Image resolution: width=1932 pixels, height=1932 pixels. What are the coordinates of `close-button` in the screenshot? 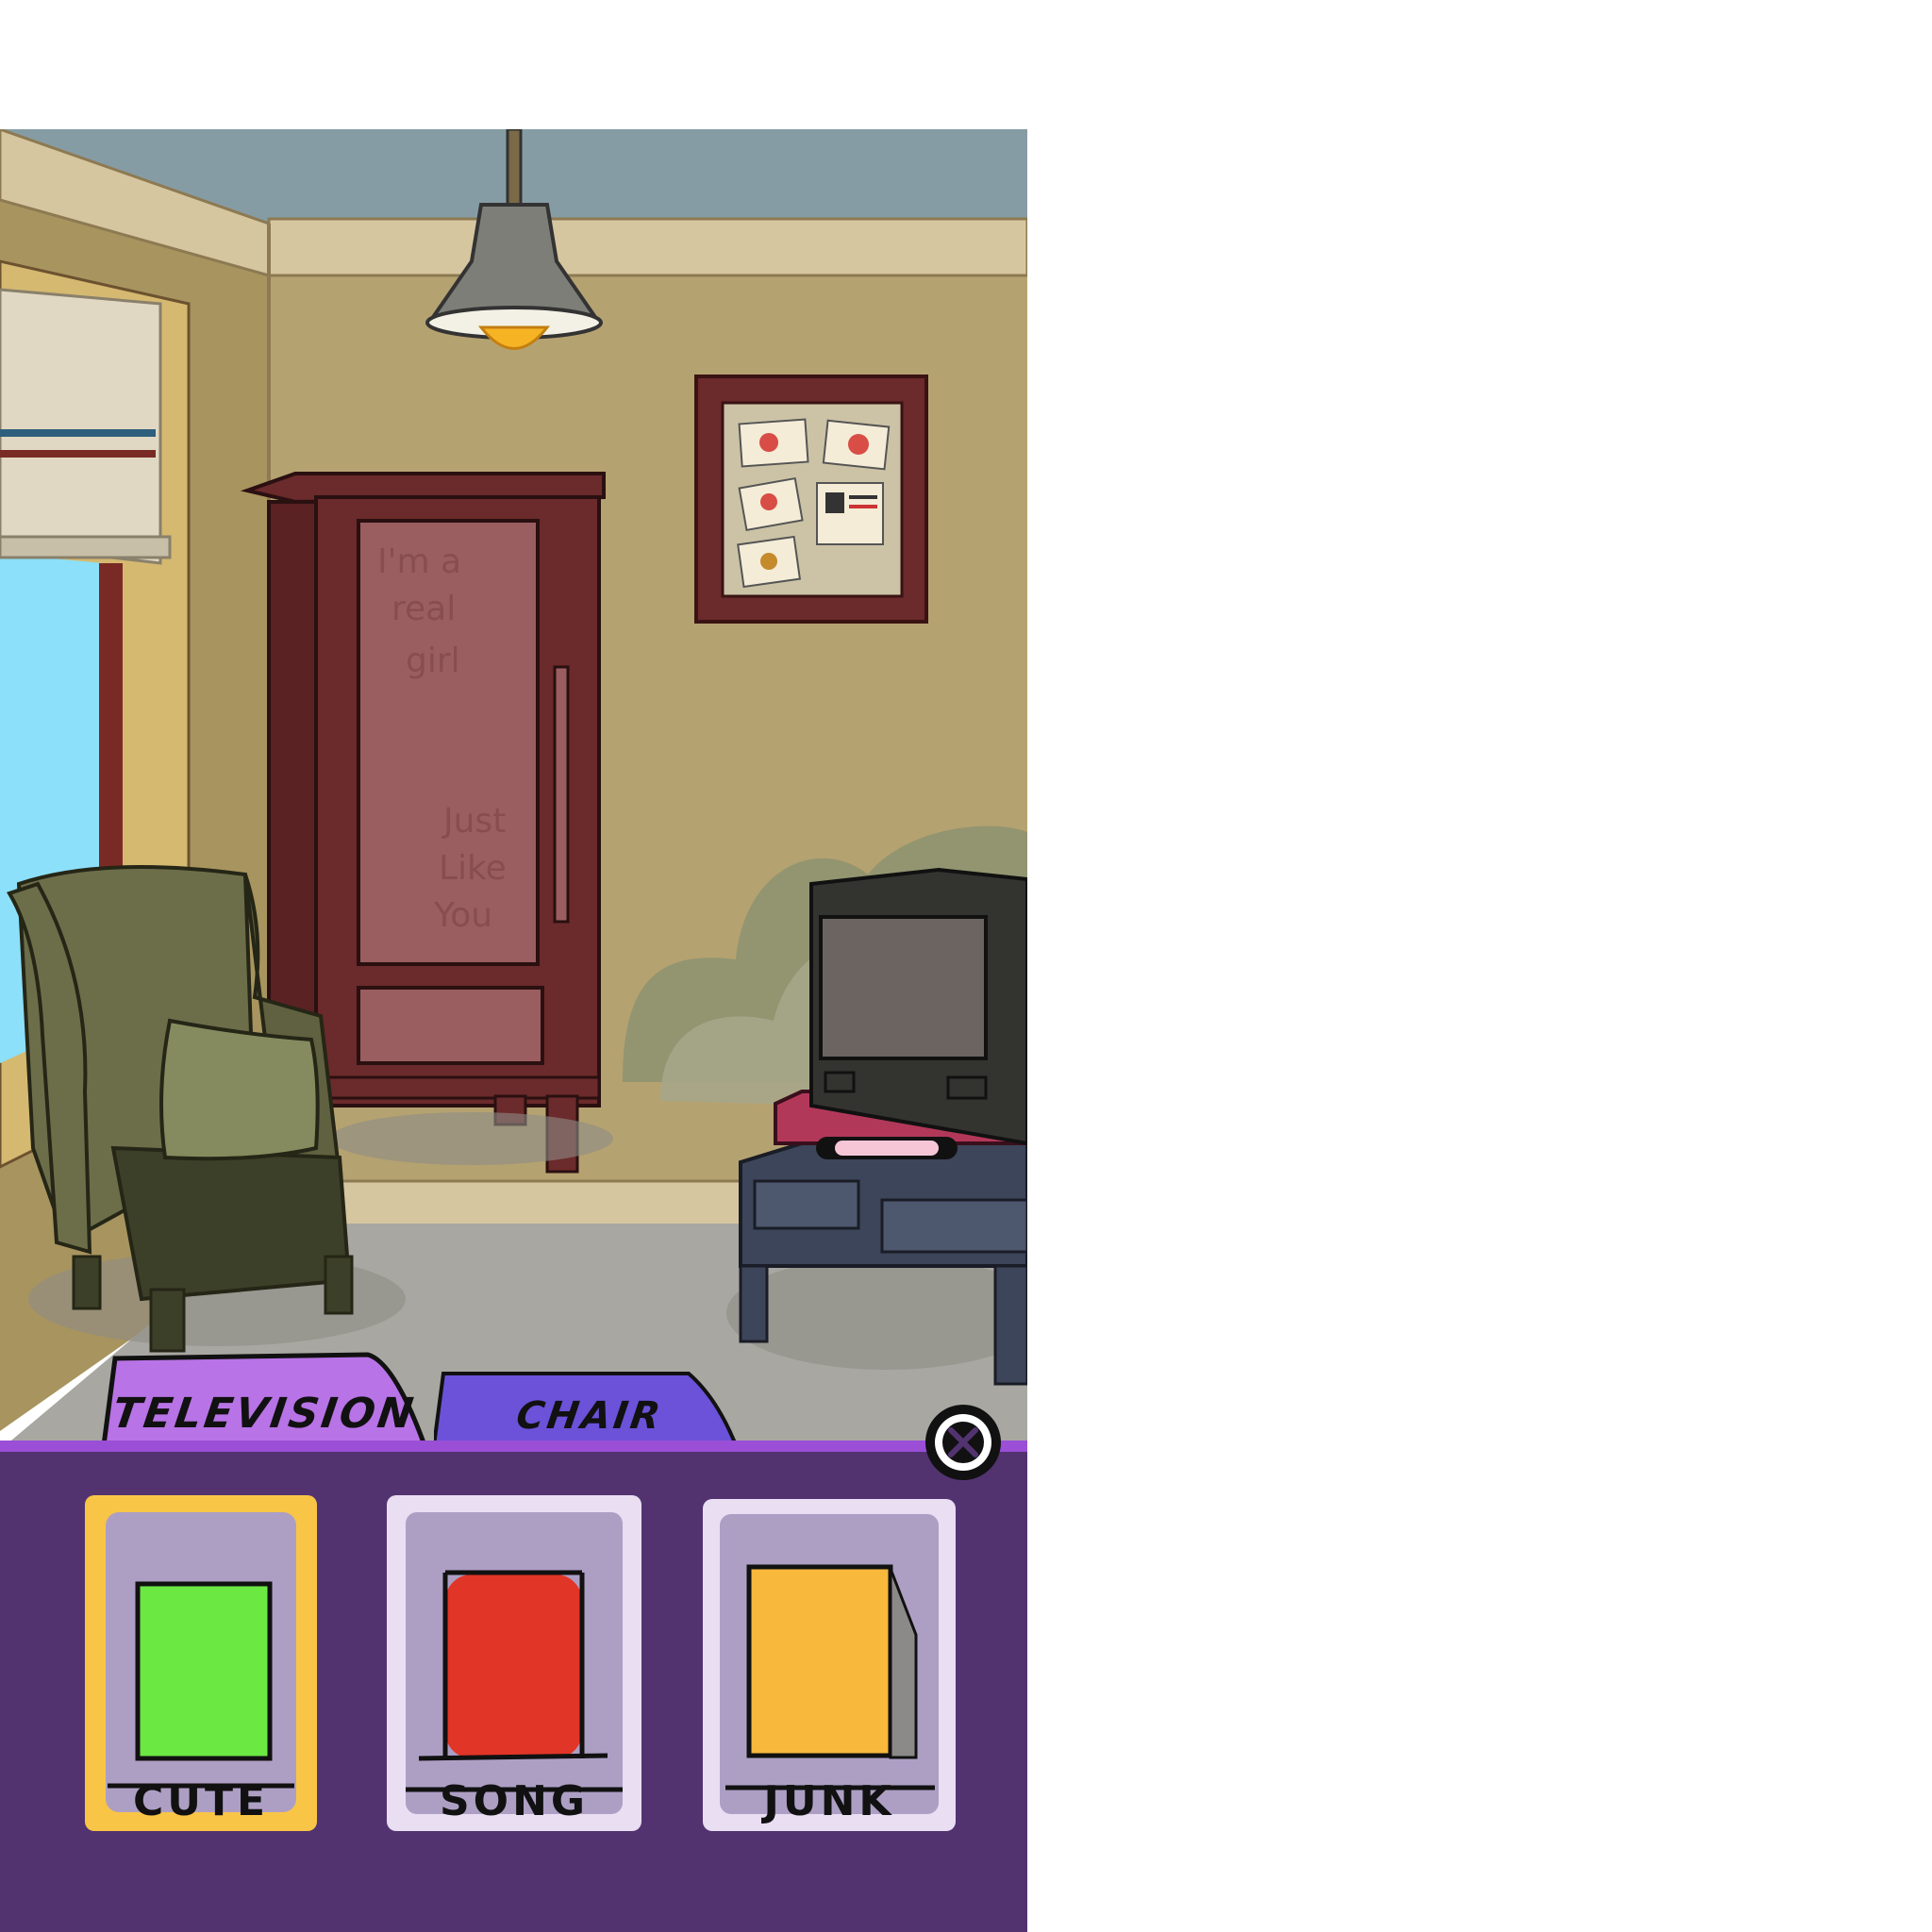 It's located at (964, 1442).